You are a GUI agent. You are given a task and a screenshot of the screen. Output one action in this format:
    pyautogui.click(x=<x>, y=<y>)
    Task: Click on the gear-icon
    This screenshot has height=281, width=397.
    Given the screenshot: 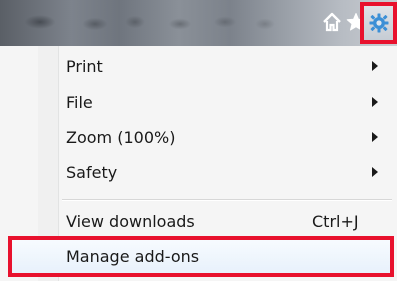 What is the action you would take?
    pyautogui.click(x=378, y=23)
    